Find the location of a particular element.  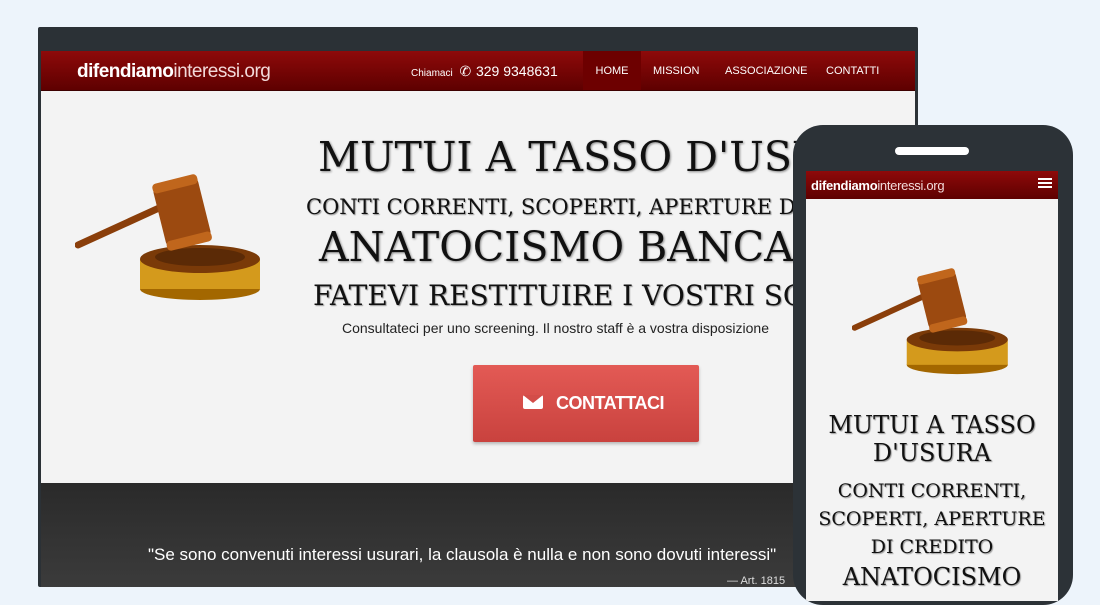

mobile-logo-rest: interessi.org is located at coordinates (911, 185).